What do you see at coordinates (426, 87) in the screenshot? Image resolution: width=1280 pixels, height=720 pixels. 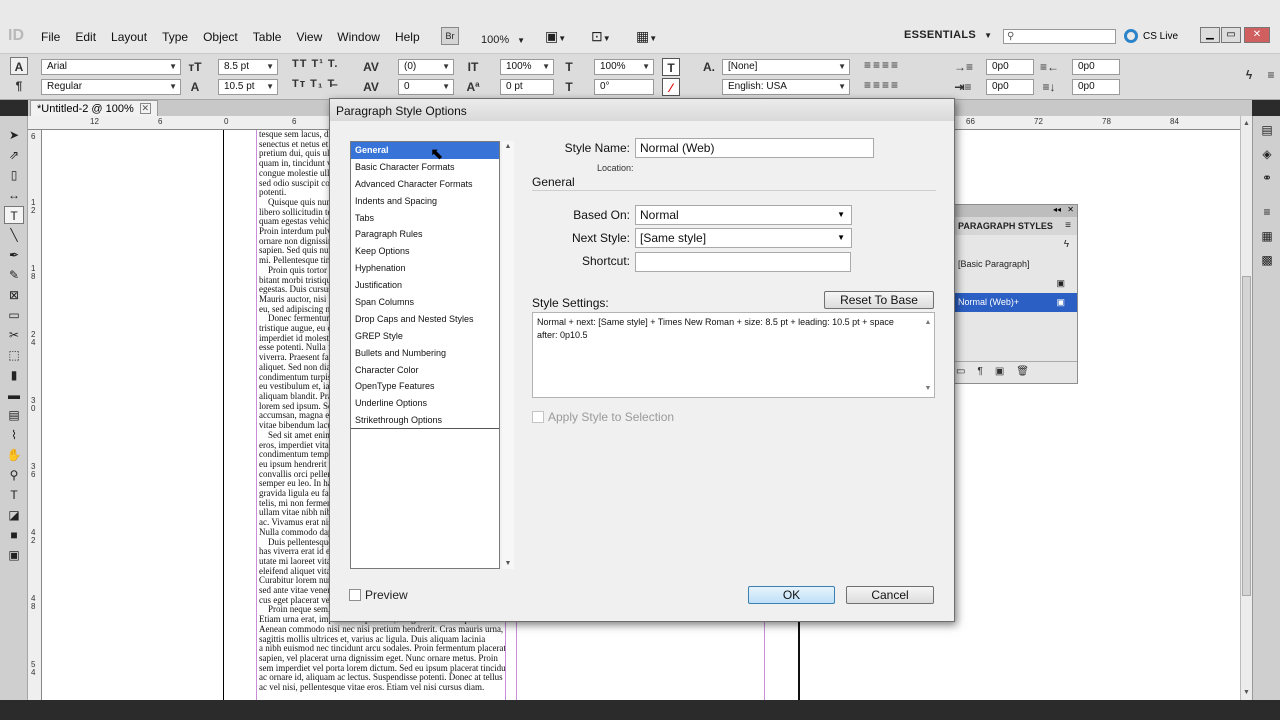 I see `tracking-field: 0 ▼` at bounding box center [426, 87].